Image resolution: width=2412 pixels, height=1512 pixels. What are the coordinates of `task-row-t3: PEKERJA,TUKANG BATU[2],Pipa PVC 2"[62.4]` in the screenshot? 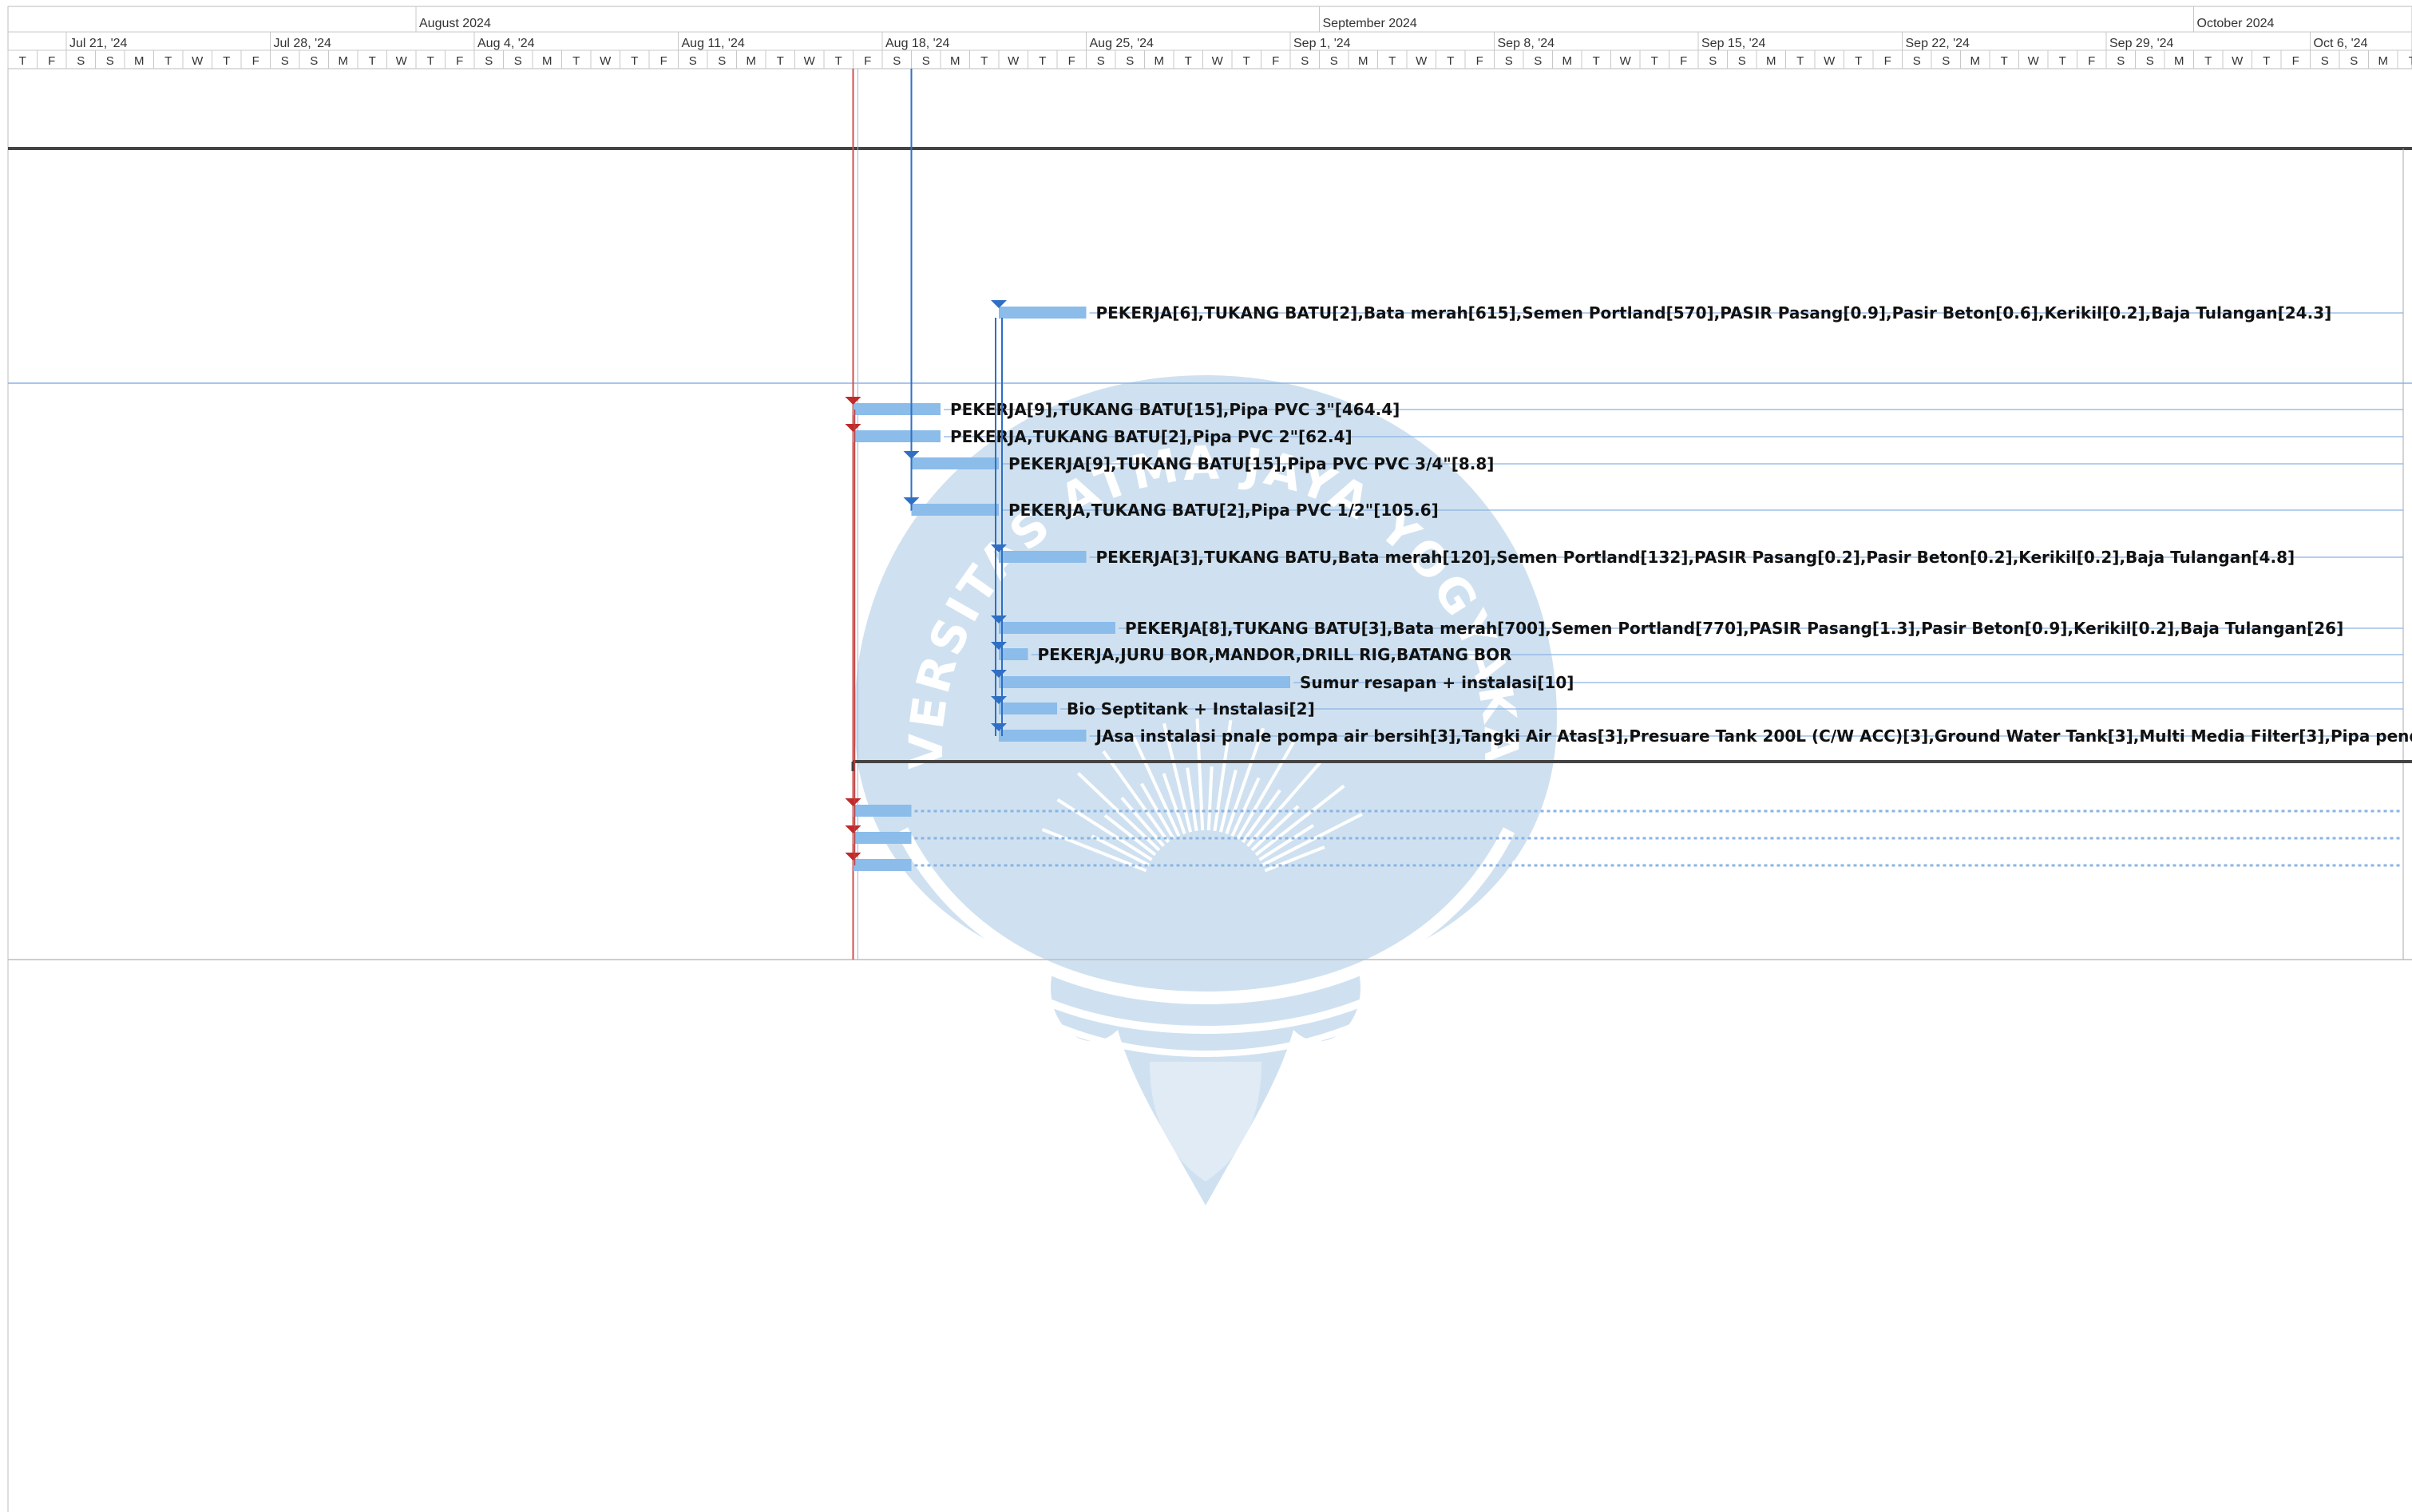 It's located at (1624, 435).